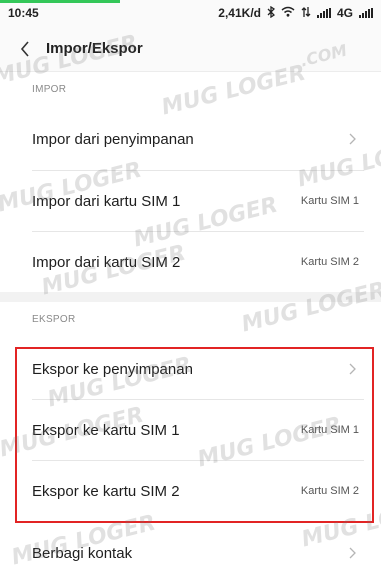 Image resolution: width=381 pixels, height=573 pixels. Describe the element at coordinates (190, 548) in the screenshot. I see `row-berbagi-kontak: Berbagi kontak` at that location.